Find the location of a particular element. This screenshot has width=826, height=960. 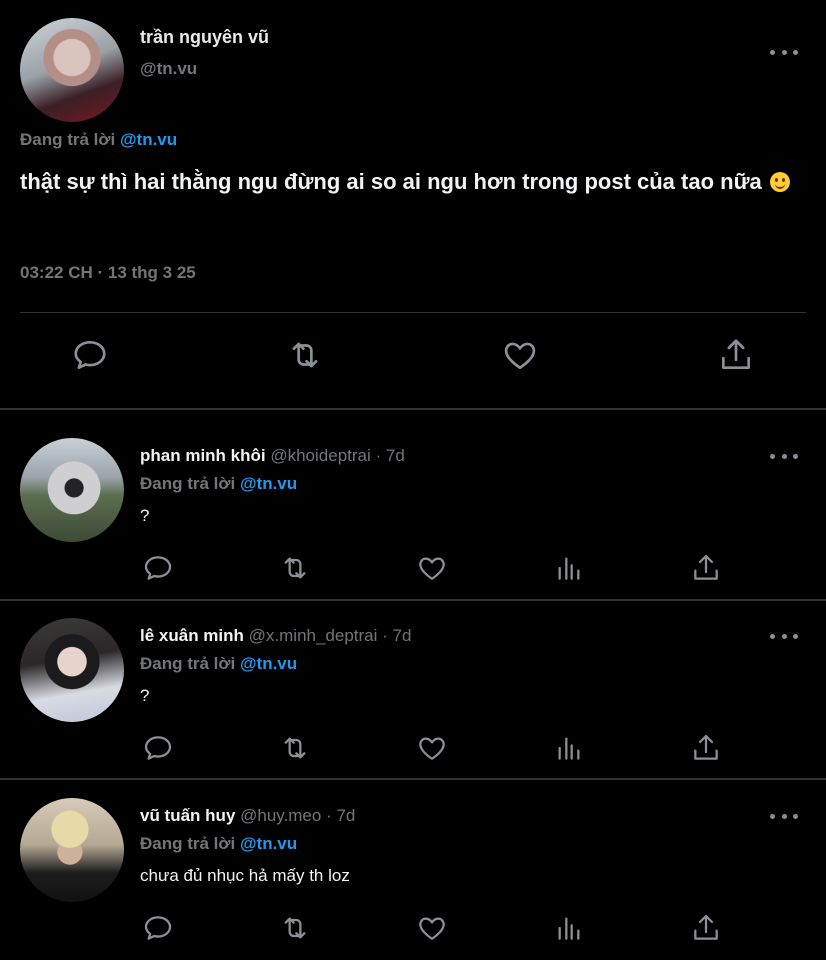

reply-header: phan minh khôi @khoideptrai · 7d is located at coordinates (272, 456).